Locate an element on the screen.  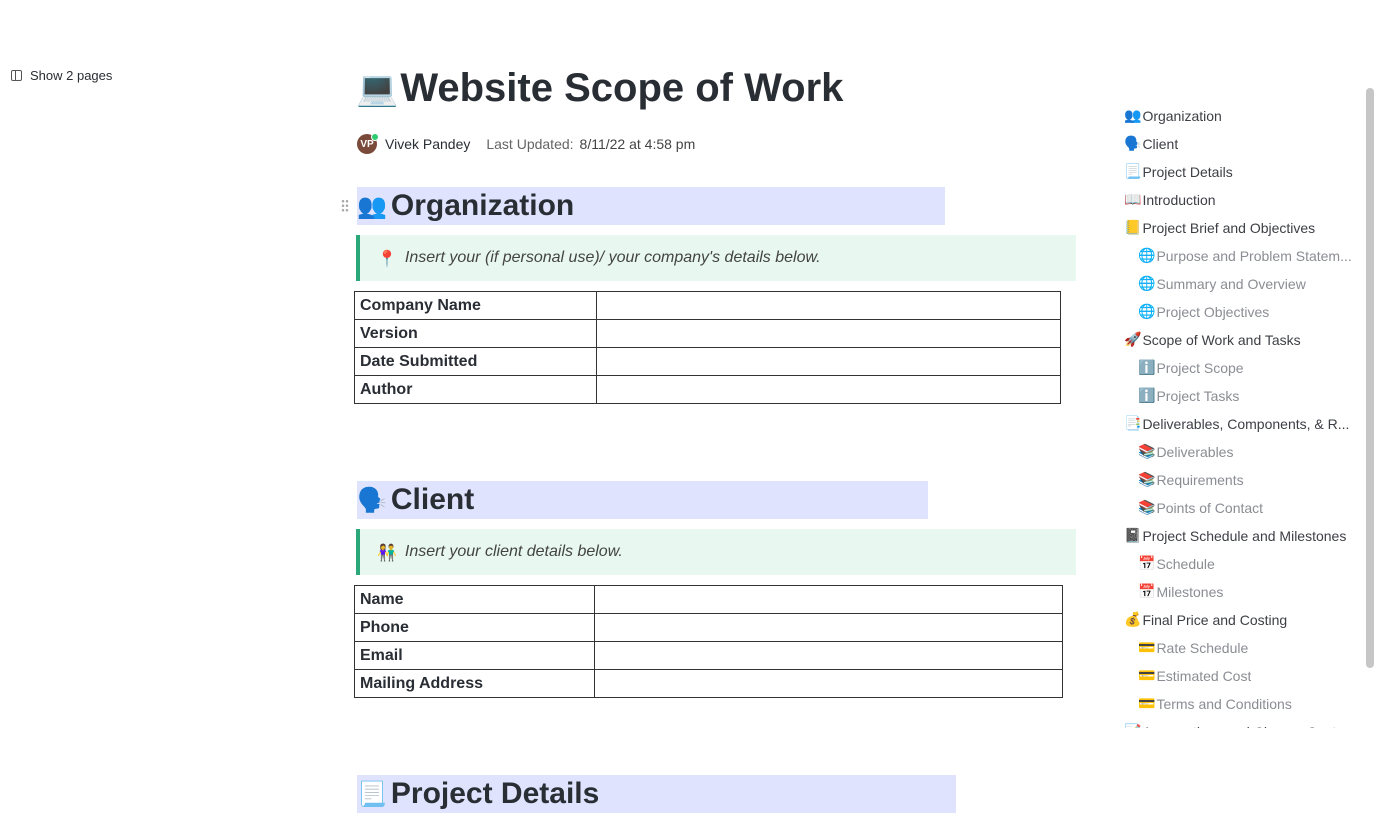
laptop-icon: 💻 is located at coordinates (377, 89).